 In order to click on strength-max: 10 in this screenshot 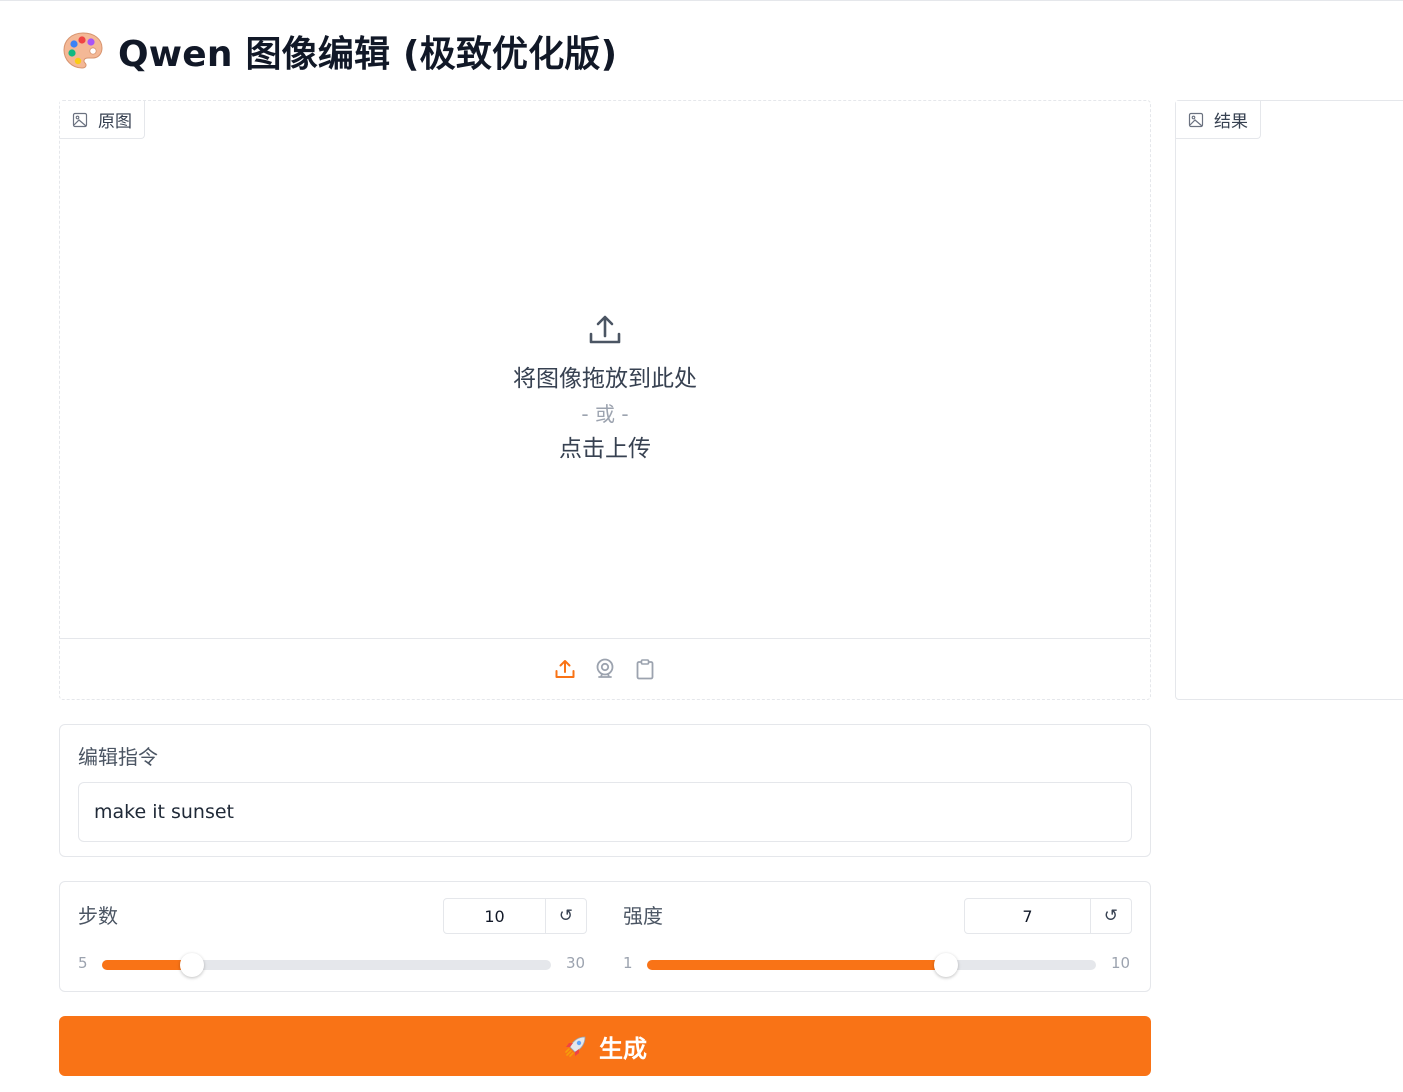, I will do `click(1121, 963)`.